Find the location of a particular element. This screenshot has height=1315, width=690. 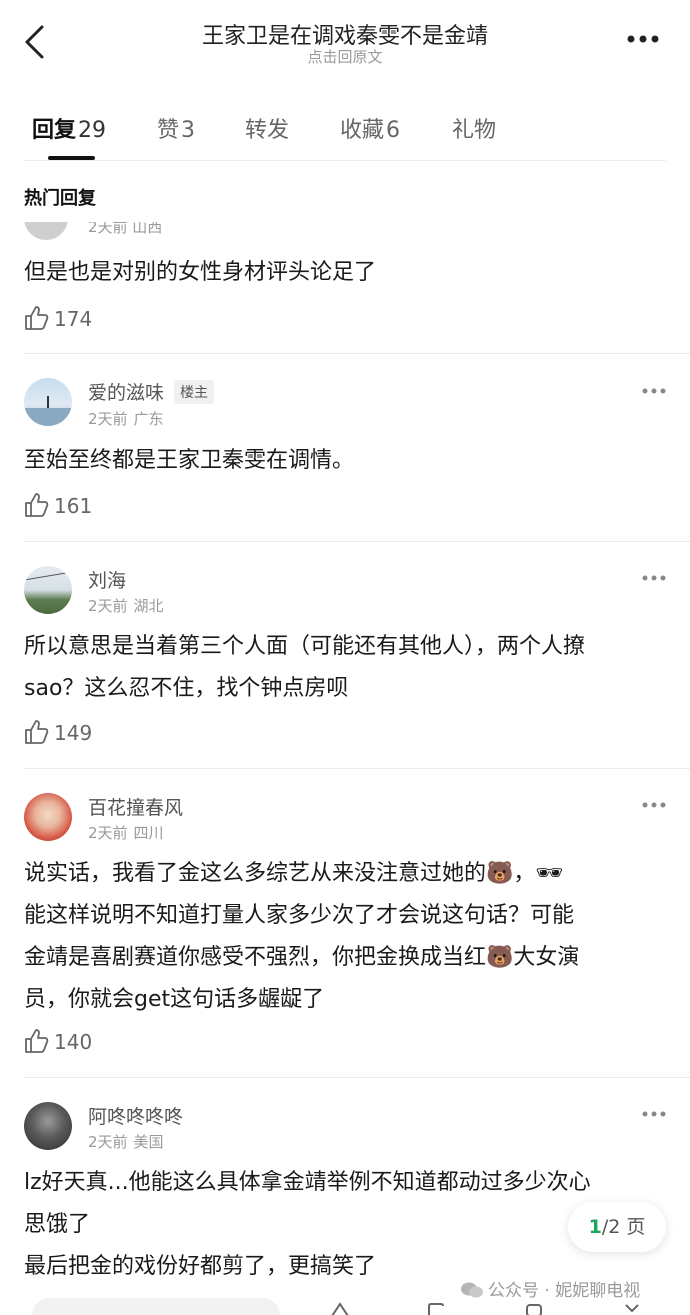

tab-label: 收藏 is located at coordinates (362, 130).